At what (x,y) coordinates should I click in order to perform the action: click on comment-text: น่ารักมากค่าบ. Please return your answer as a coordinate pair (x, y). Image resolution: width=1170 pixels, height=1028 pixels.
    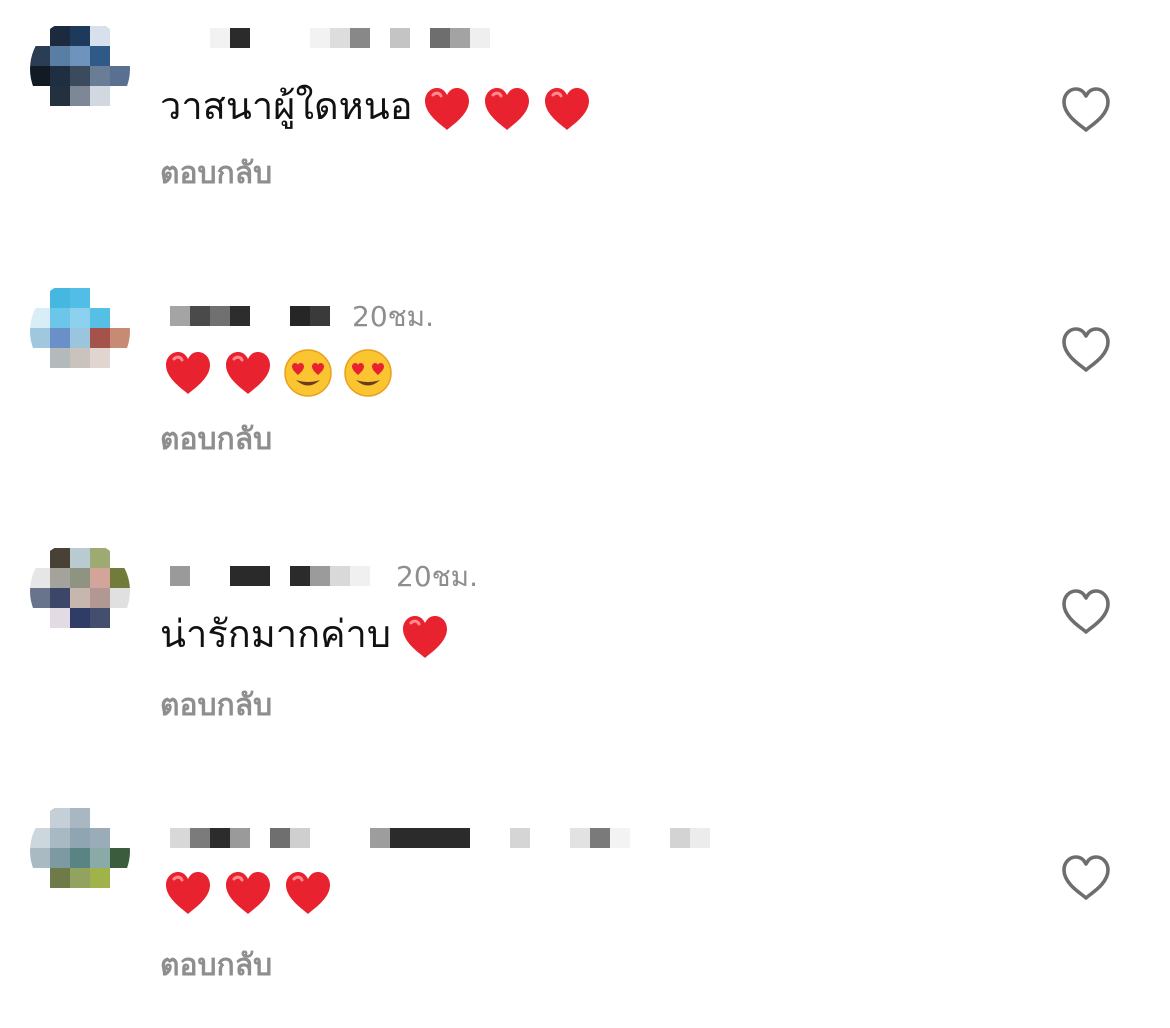
    Looking at the image, I should click on (305, 634).